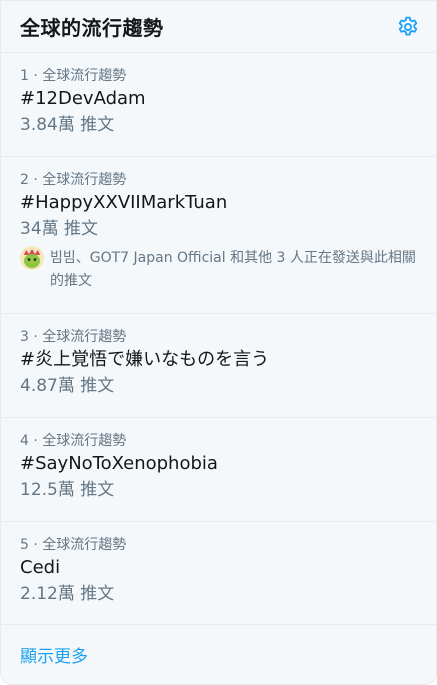  Describe the element at coordinates (218, 646) in the screenshot. I see `show-more-link: 顯示更多` at that location.